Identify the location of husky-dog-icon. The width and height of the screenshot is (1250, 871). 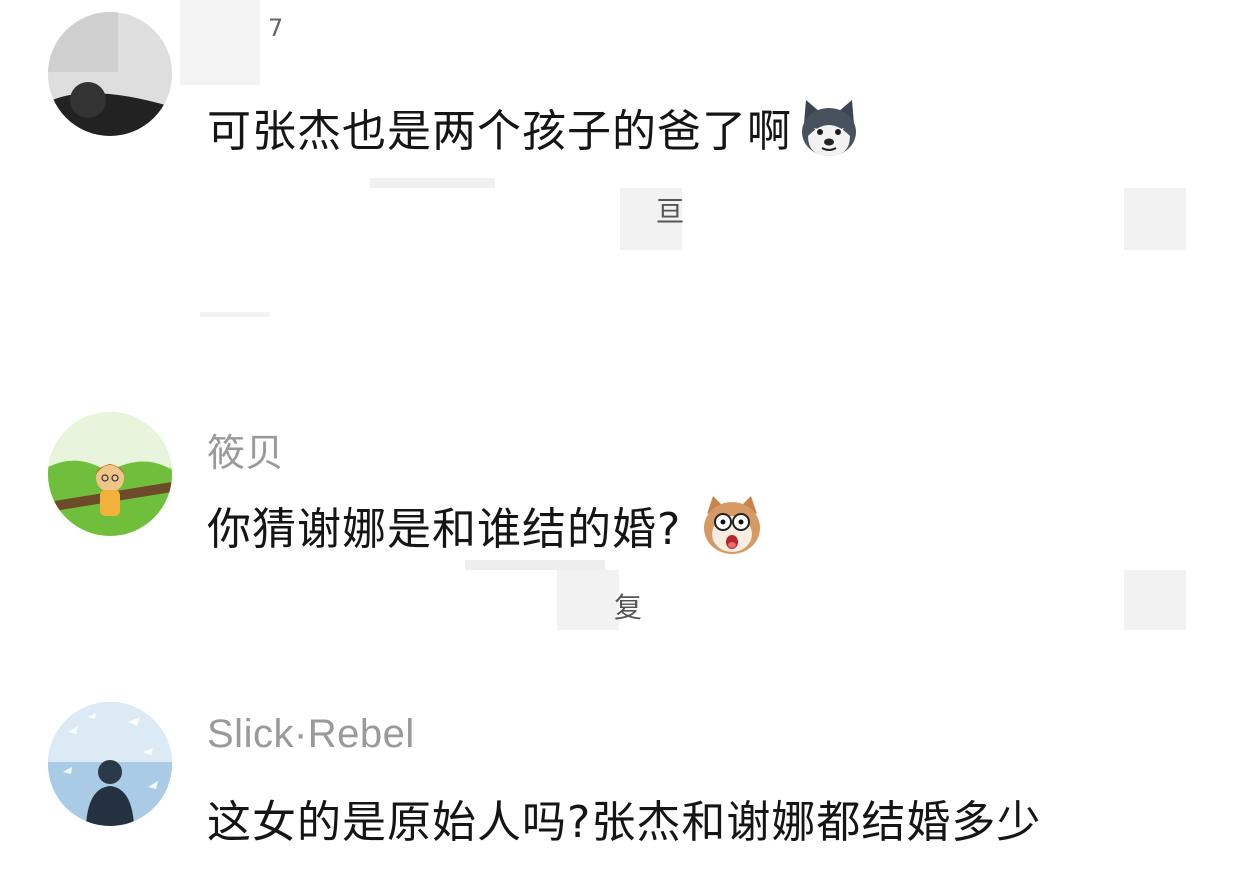
(829, 127).